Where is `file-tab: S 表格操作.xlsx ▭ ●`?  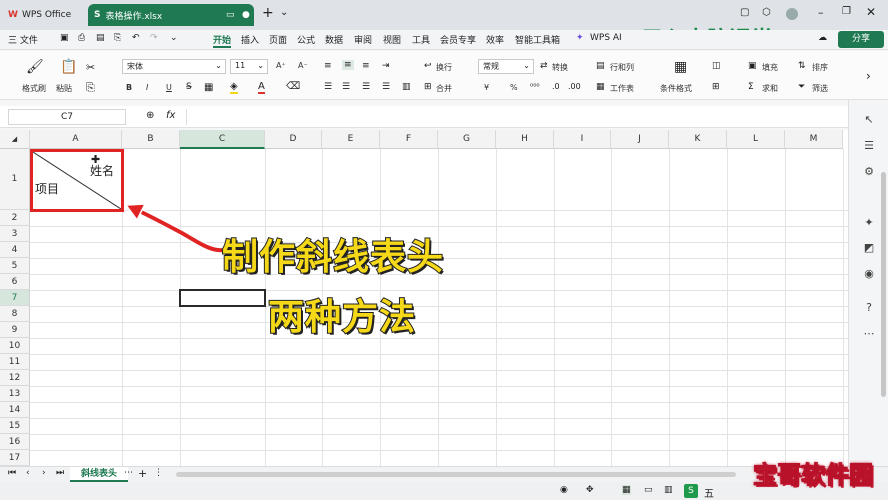
file-tab: S 表格操作.xlsx ▭ ● is located at coordinates (171, 15).